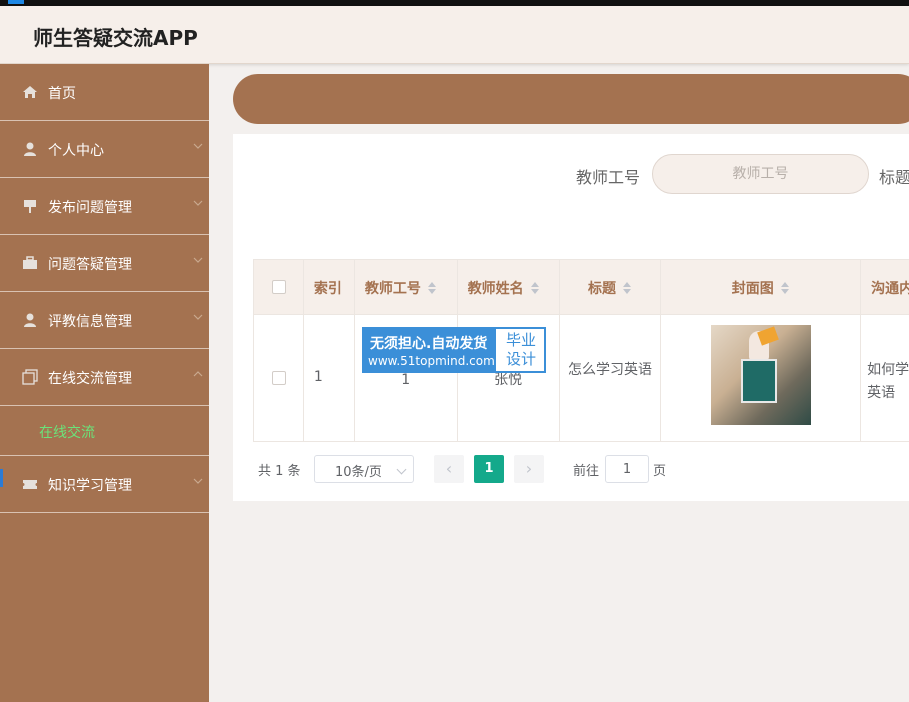 This screenshot has width=909, height=702. I want to click on cell-index: 1, so click(318, 377).